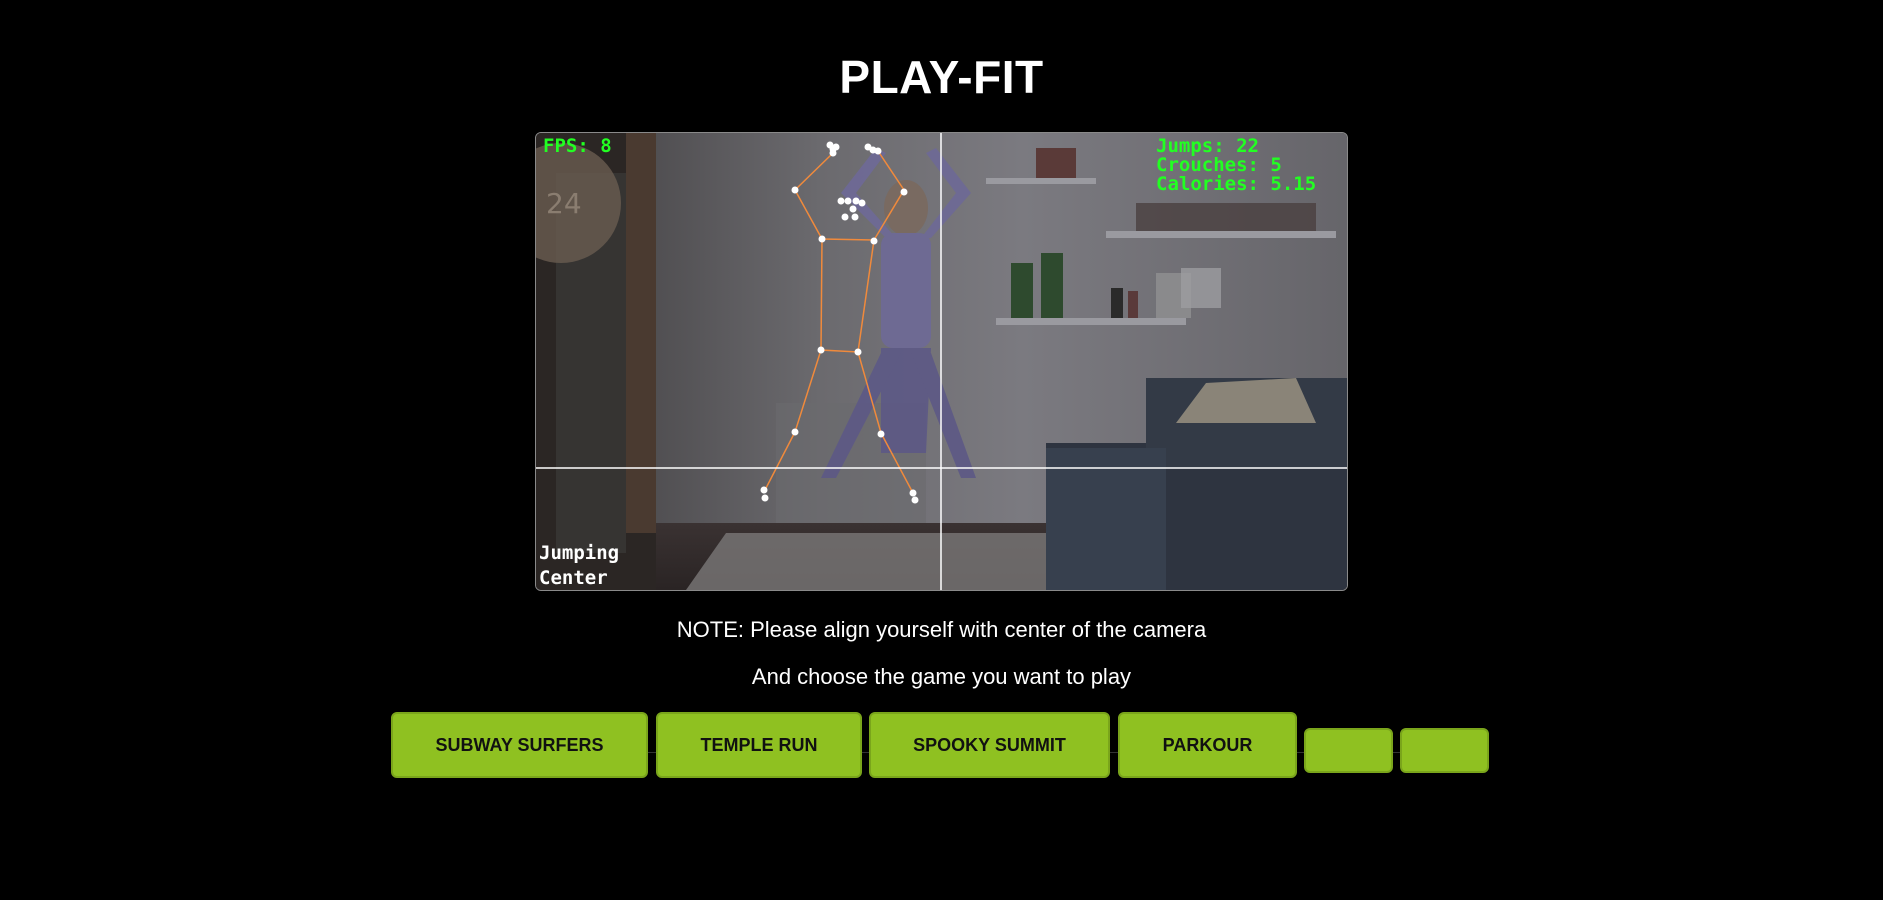 This screenshot has height=900, width=1883. What do you see at coordinates (1236, 165) in the screenshot?
I see `stats-panel: Jumps: 22 Crouches: 5 Calories: 5.15` at bounding box center [1236, 165].